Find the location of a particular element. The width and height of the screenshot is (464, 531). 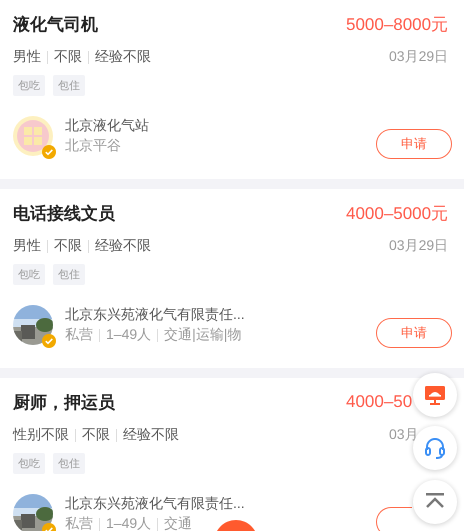

job-title: 液化气司机 is located at coordinates (55, 25).